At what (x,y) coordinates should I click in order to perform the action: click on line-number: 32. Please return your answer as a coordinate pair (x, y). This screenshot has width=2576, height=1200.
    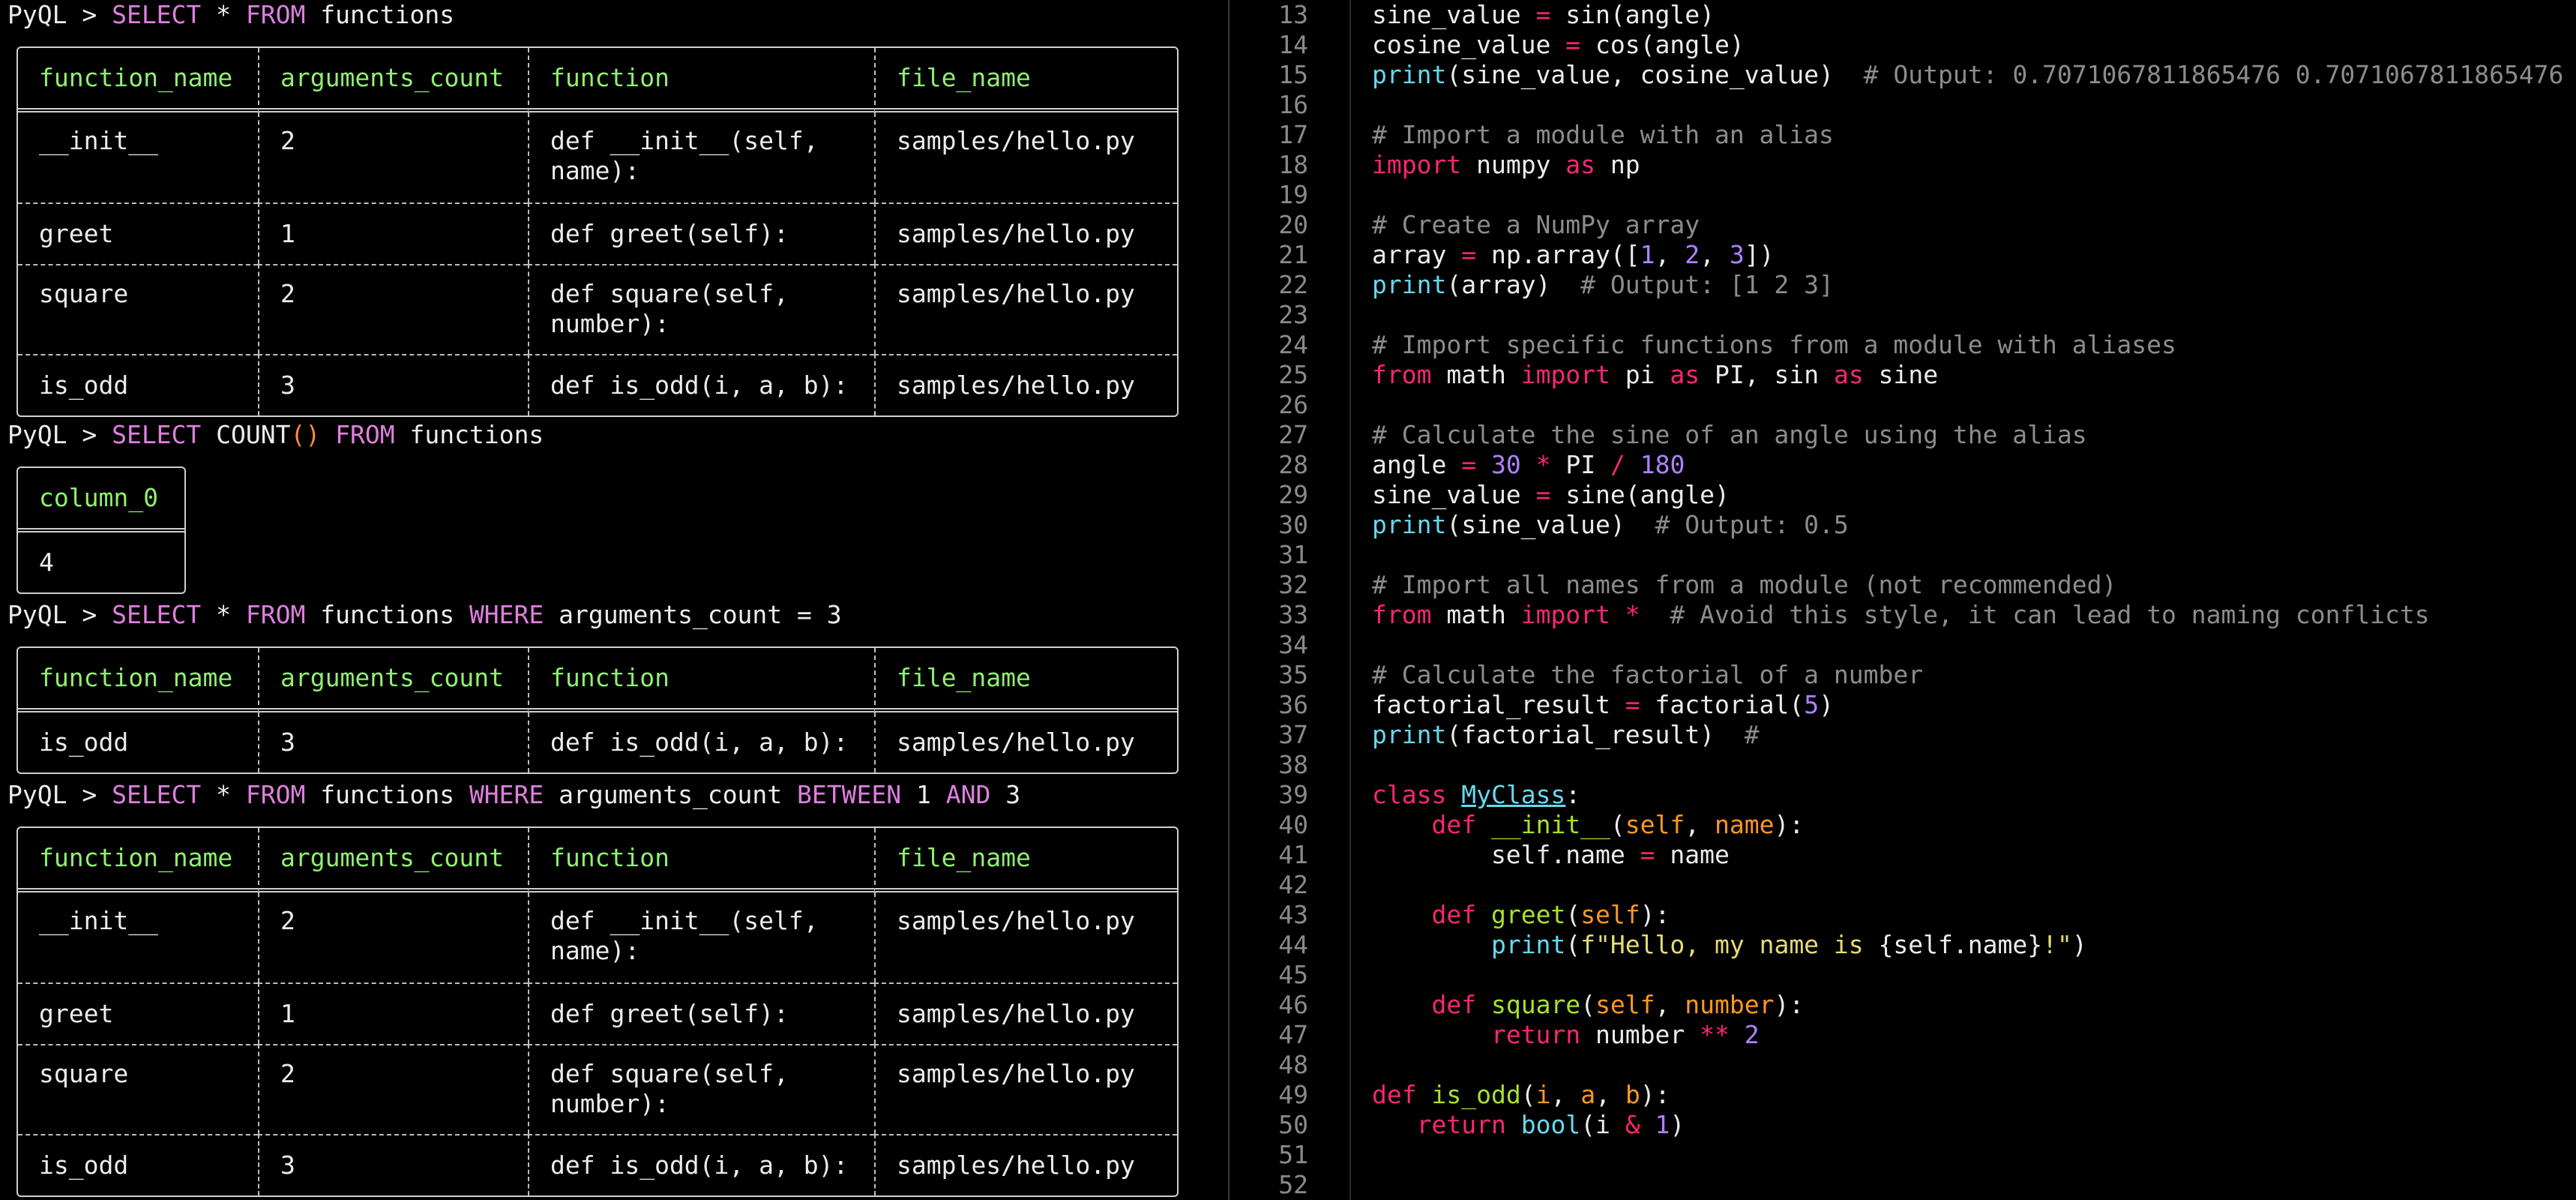
    Looking at the image, I should click on (1293, 584).